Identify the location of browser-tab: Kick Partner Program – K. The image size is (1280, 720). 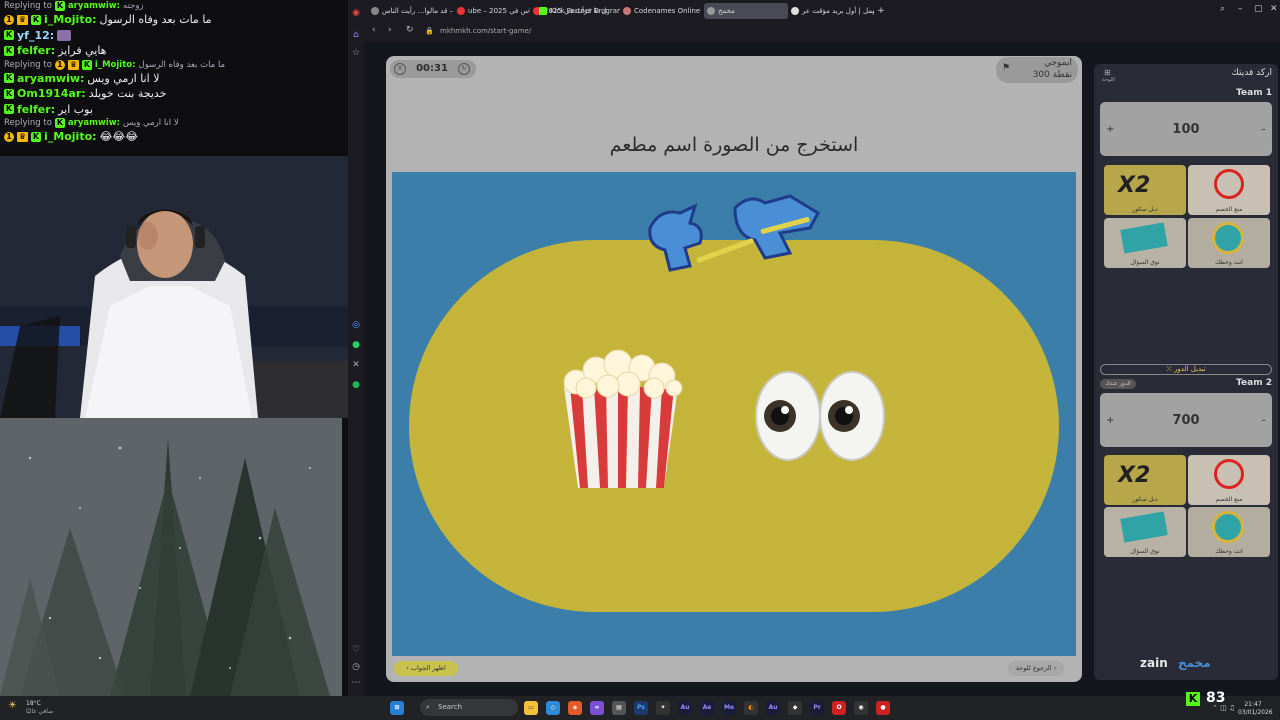
(578, 11).